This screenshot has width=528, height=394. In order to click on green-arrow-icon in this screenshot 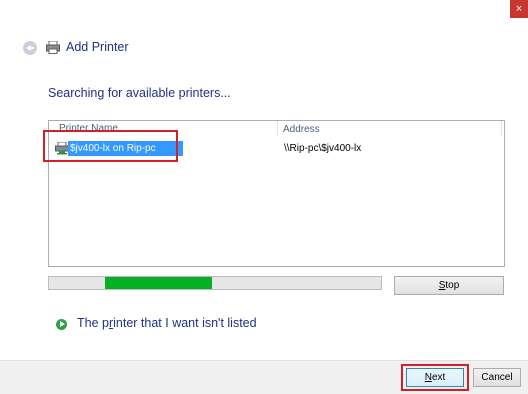, I will do `click(61, 324)`.